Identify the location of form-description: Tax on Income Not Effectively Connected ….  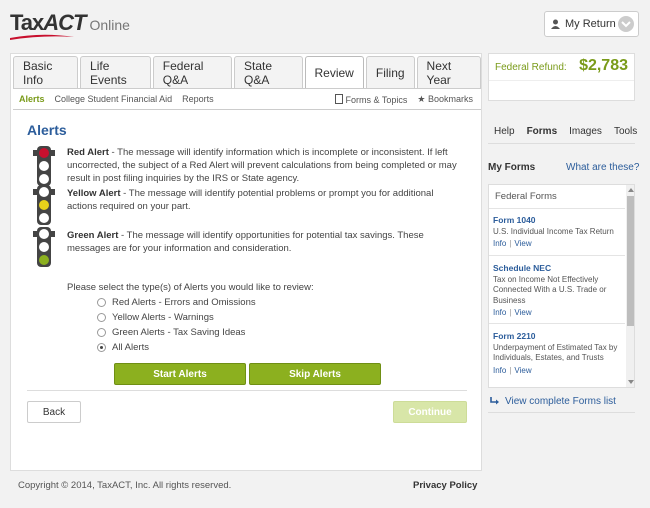
(550, 289).